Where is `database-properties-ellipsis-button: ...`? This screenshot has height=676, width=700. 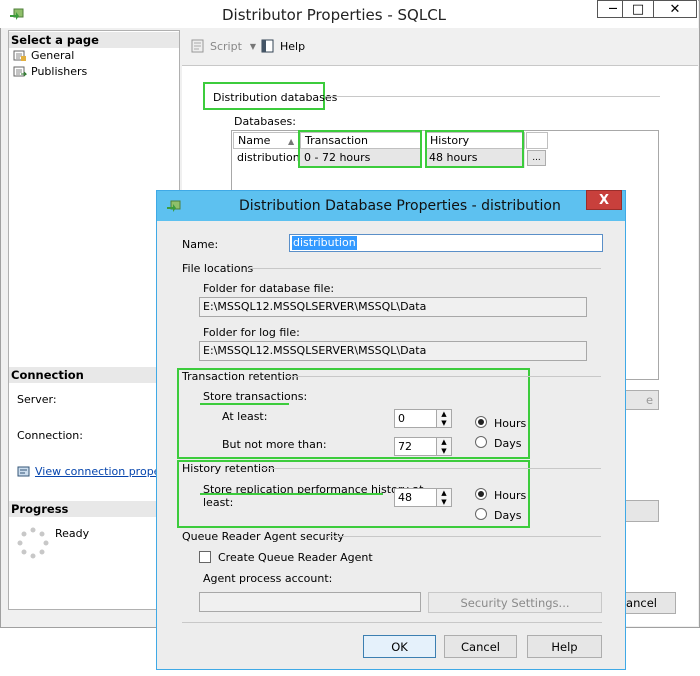
database-properties-ellipsis-button: ... is located at coordinates (536, 158).